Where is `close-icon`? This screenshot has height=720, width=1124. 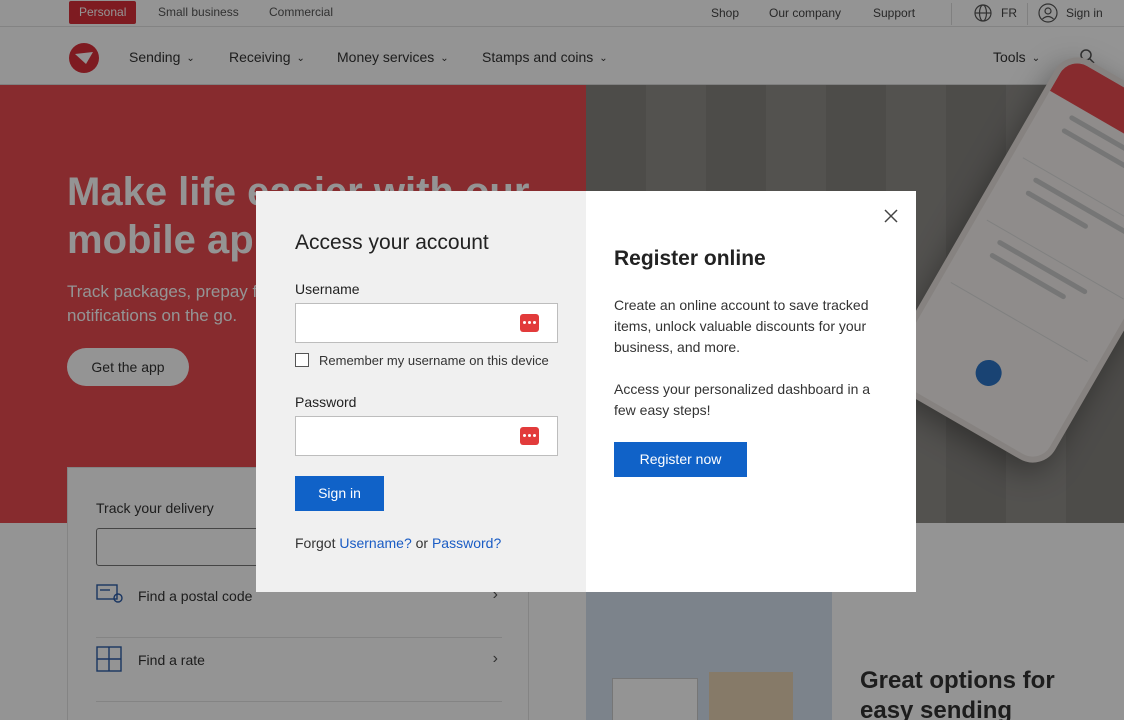
close-icon is located at coordinates (891, 216).